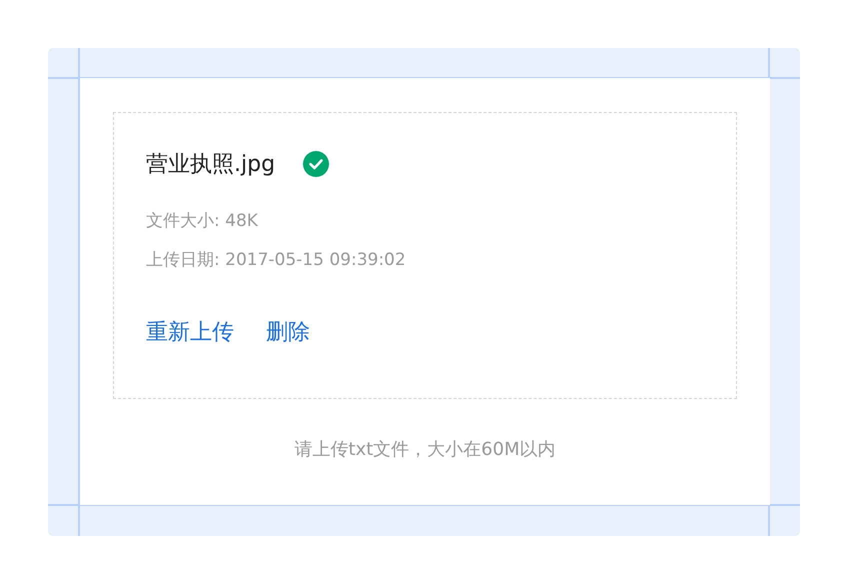 This screenshot has width=848, height=584. Describe the element at coordinates (211, 165) in the screenshot. I see `file-name: 营业执照.jpg` at that location.